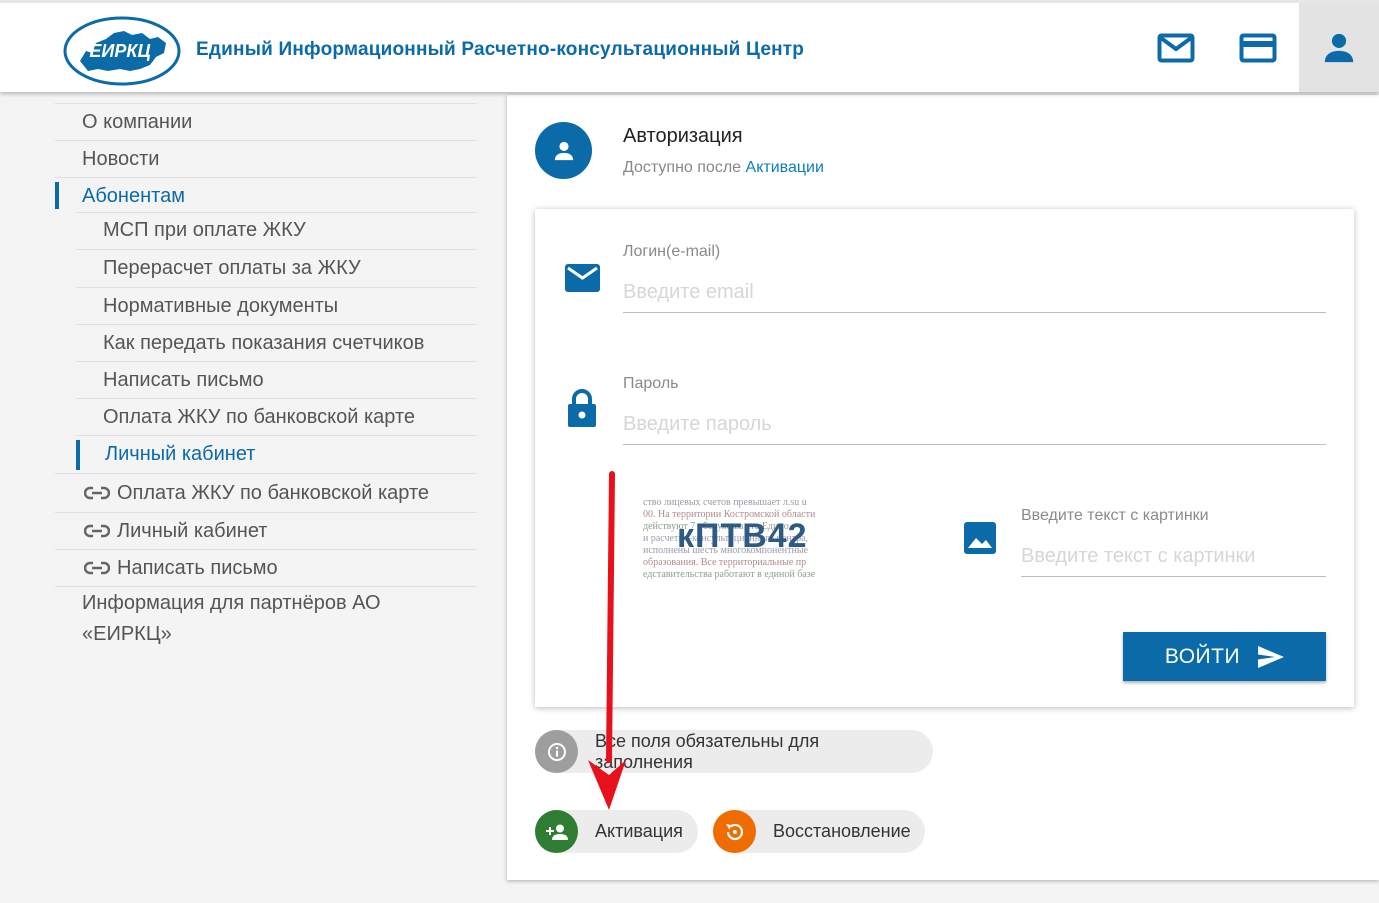 The image size is (1379, 903). Describe the element at coordinates (276, 379) in the screenshot. I see `sidebar-subitem-write-letter: Написать письмо` at that location.